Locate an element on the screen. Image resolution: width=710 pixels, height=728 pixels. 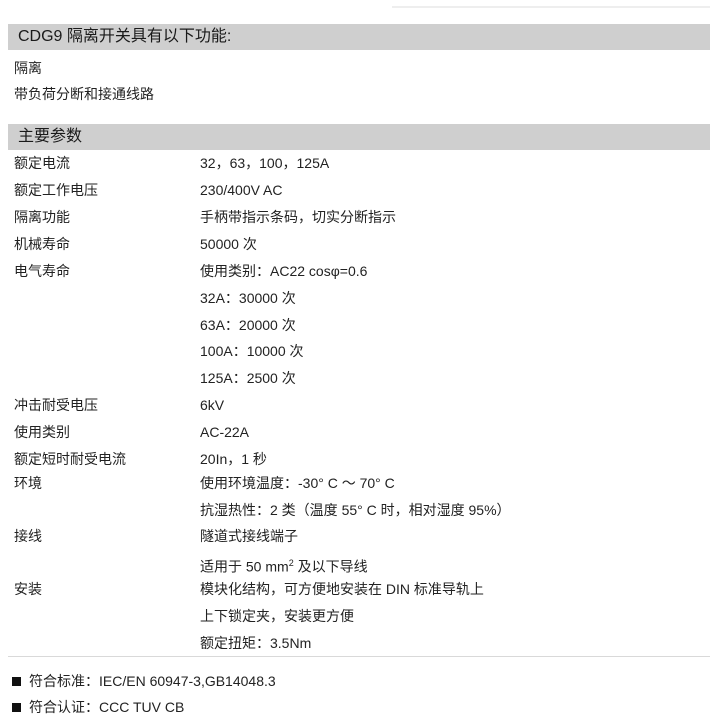
param-value: 20In，1 秒 is located at coordinates (233, 459).